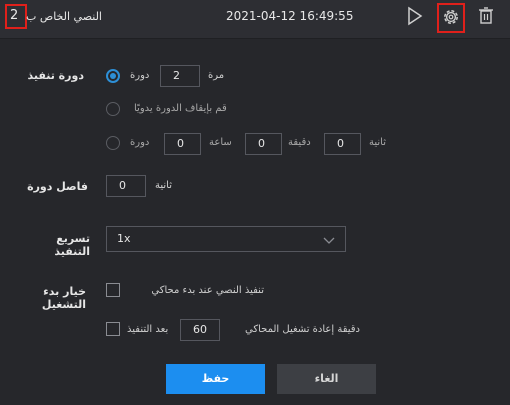  What do you see at coordinates (263, 144) in the screenshot?
I see `cycle-minutes-input: 0` at bounding box center [263, 144].